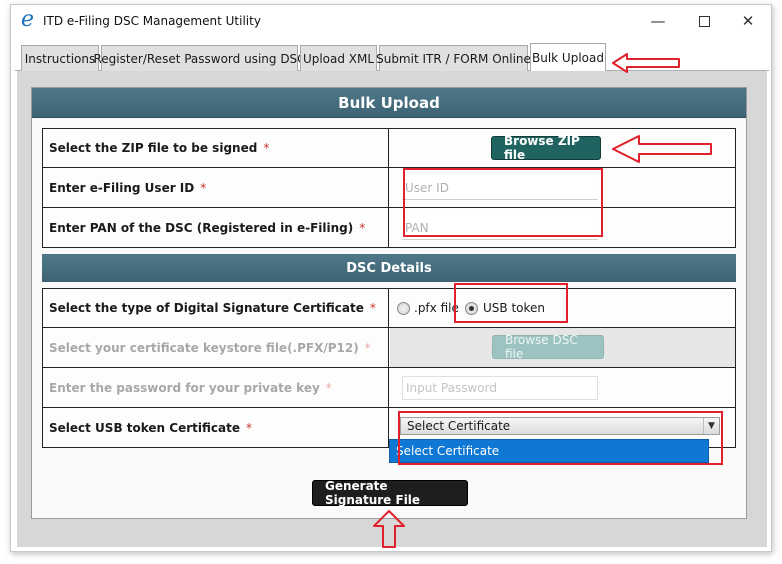 This screenshot has height=564, width=782. Describe the element at coordinates (389, 103) in the screenshot. I see `panel-title: Bulk Upload` at that location.